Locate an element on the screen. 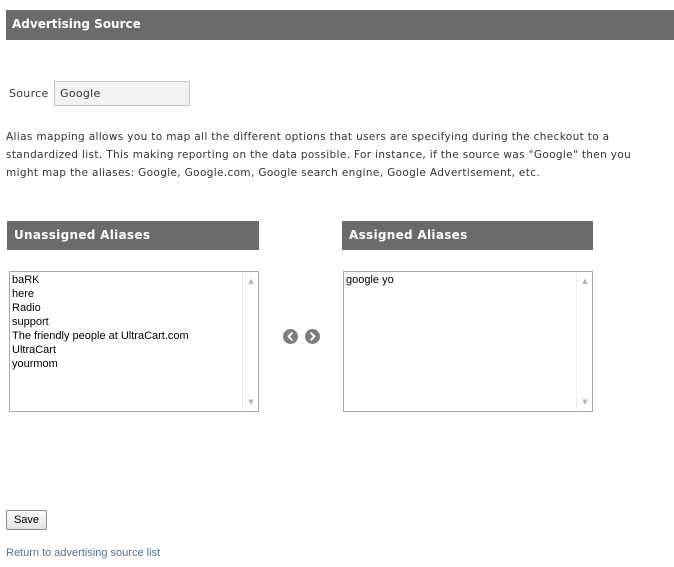 This screenshot has width=674, height=567. save-button: Save is located at coordinates (26, 520).